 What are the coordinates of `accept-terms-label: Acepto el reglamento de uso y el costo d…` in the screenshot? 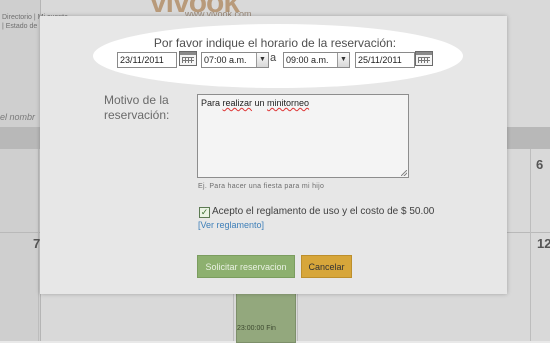 It's located at (323, 211).